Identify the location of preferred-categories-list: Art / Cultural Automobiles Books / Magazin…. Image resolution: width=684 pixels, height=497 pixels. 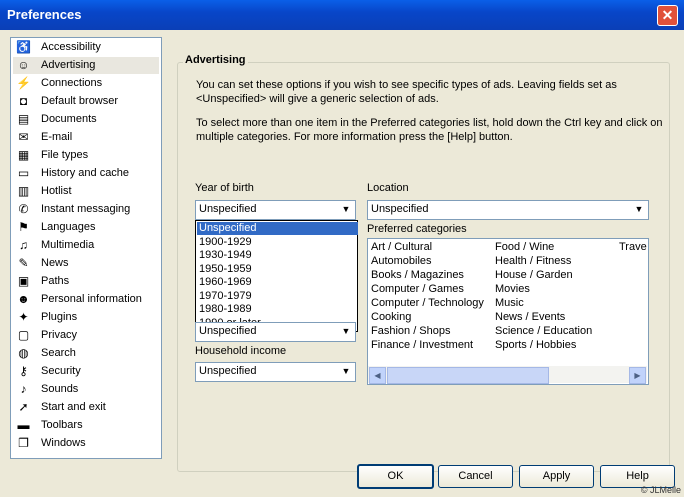
(508, 311).